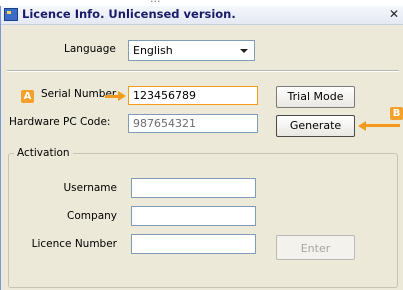 The width and height of the screenshot is (403, 290). What do you see at coordinates (27, 96) in the screenshot?
I see `annotation-marker-a: A` at bounding box center [27, 96].